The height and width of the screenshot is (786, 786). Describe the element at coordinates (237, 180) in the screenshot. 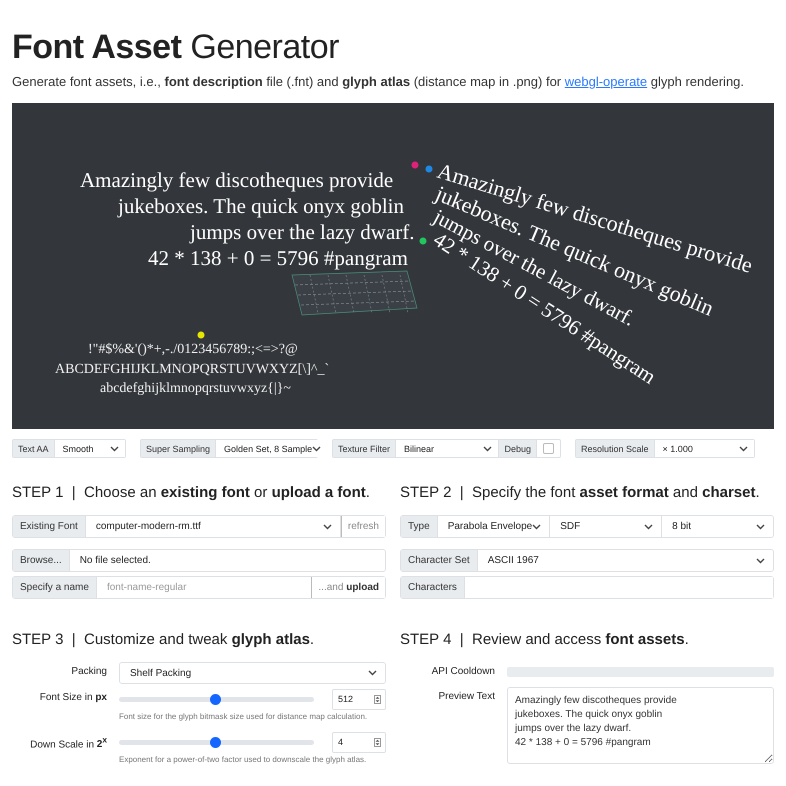

I see `rendered-text: Amazingly few discotheques provide` at that location.